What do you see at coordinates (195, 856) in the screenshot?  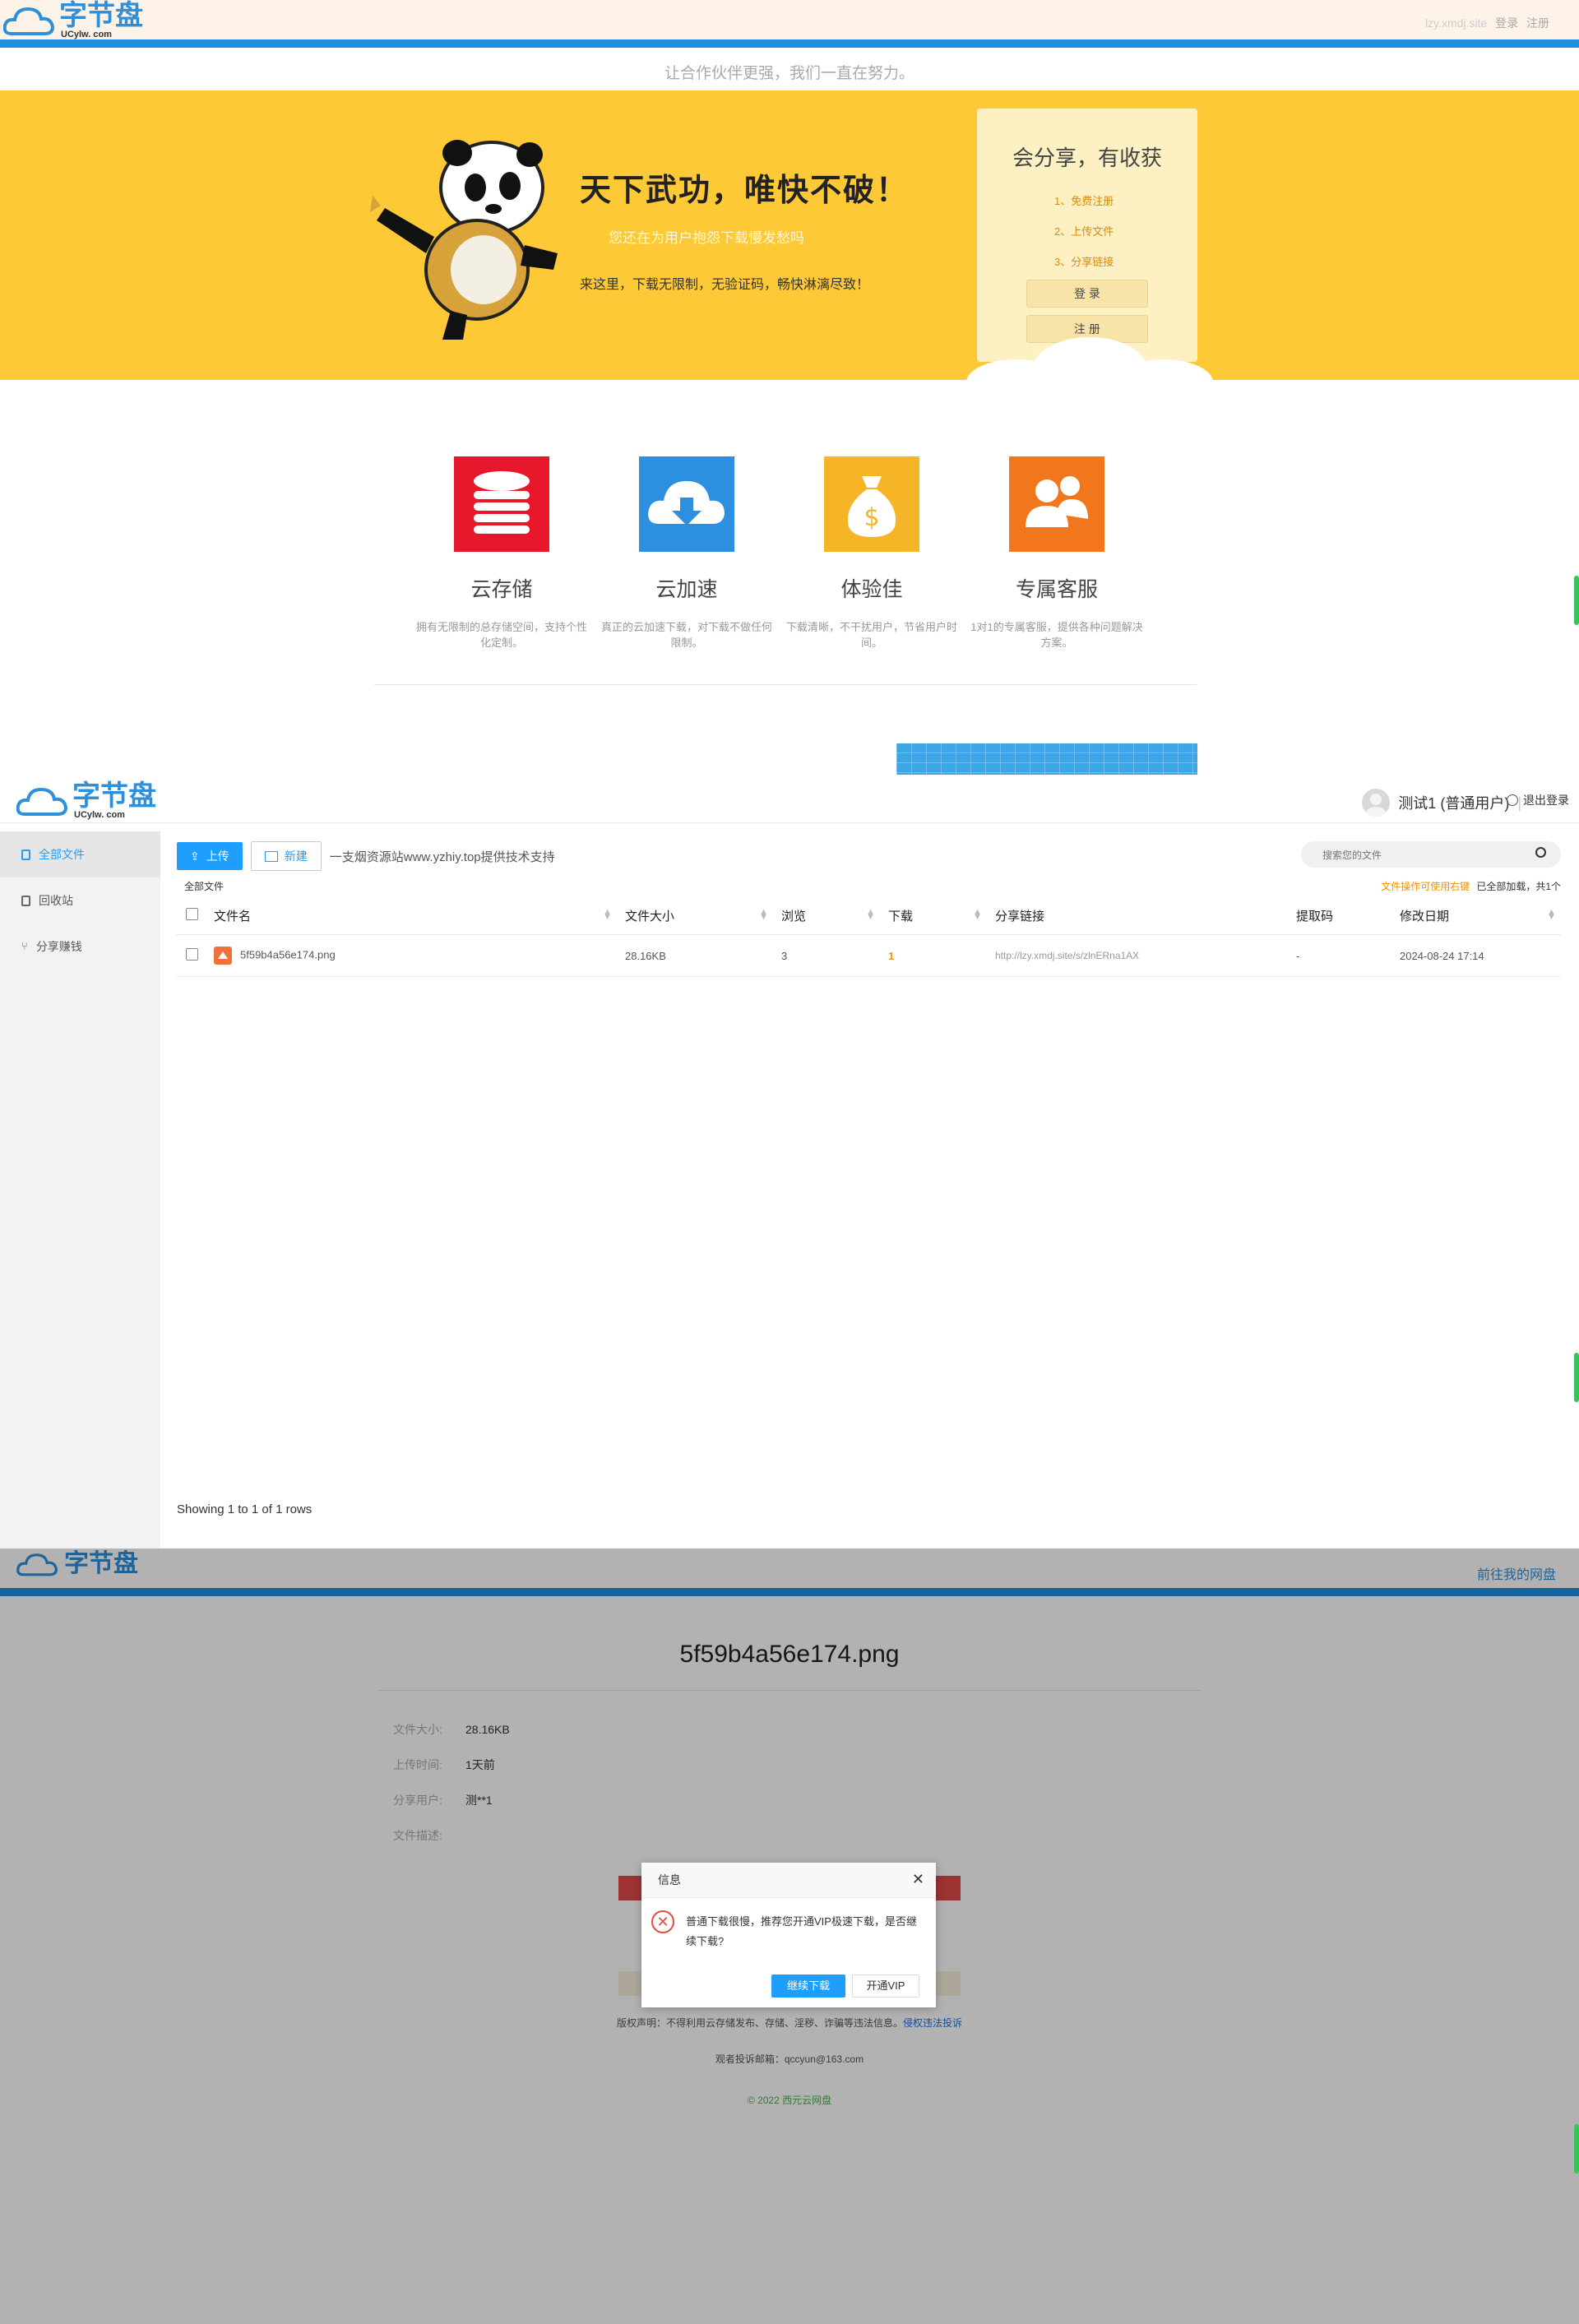 I see `upload-icon: ⇪` at bounding box center [195, 856].